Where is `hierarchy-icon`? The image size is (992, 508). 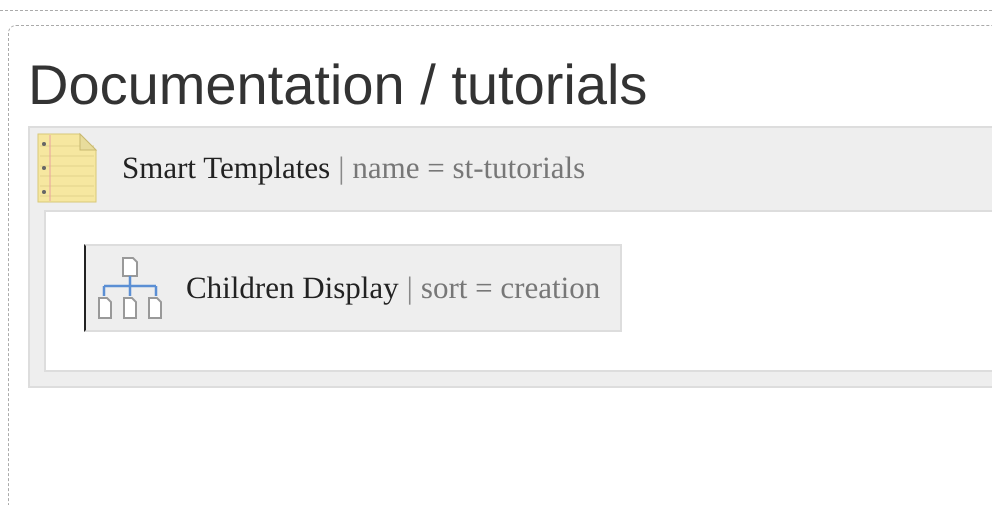 hierarchy-icon is located at coordinates (130, 288).